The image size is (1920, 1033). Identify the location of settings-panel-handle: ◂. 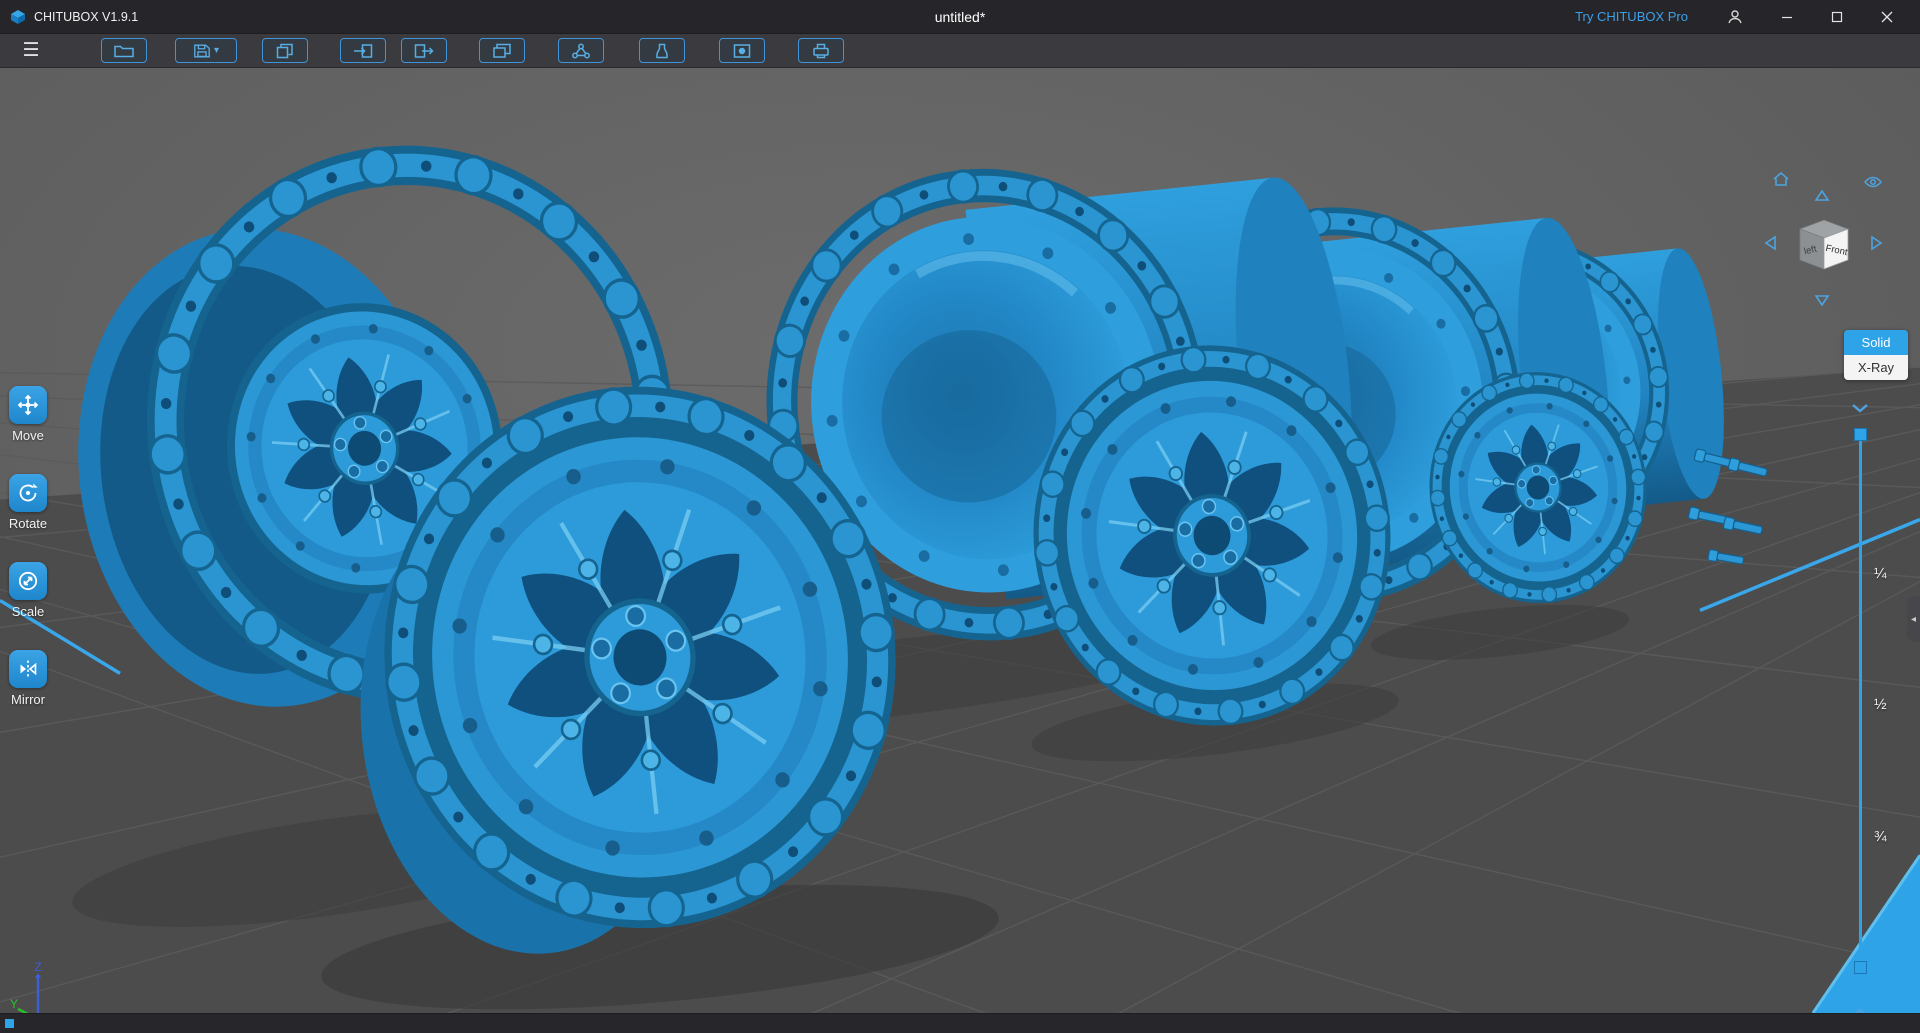
(1913, 619).